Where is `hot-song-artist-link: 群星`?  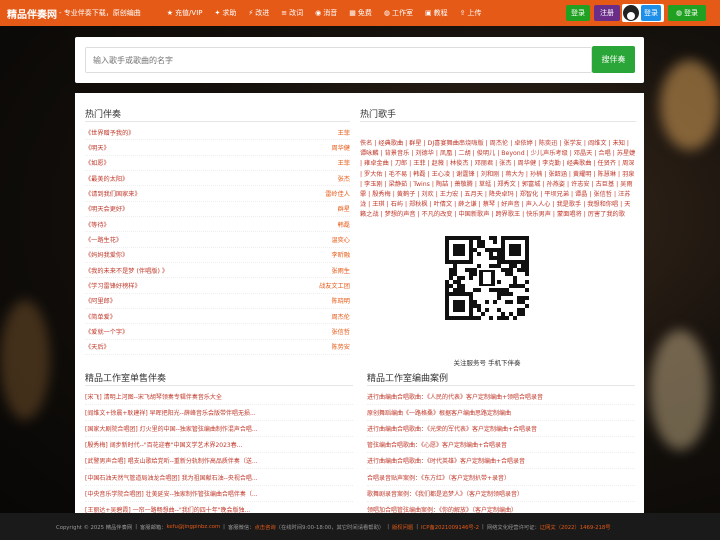
hot-song-artist-link: 群星 is located at coordinates (344, 208).